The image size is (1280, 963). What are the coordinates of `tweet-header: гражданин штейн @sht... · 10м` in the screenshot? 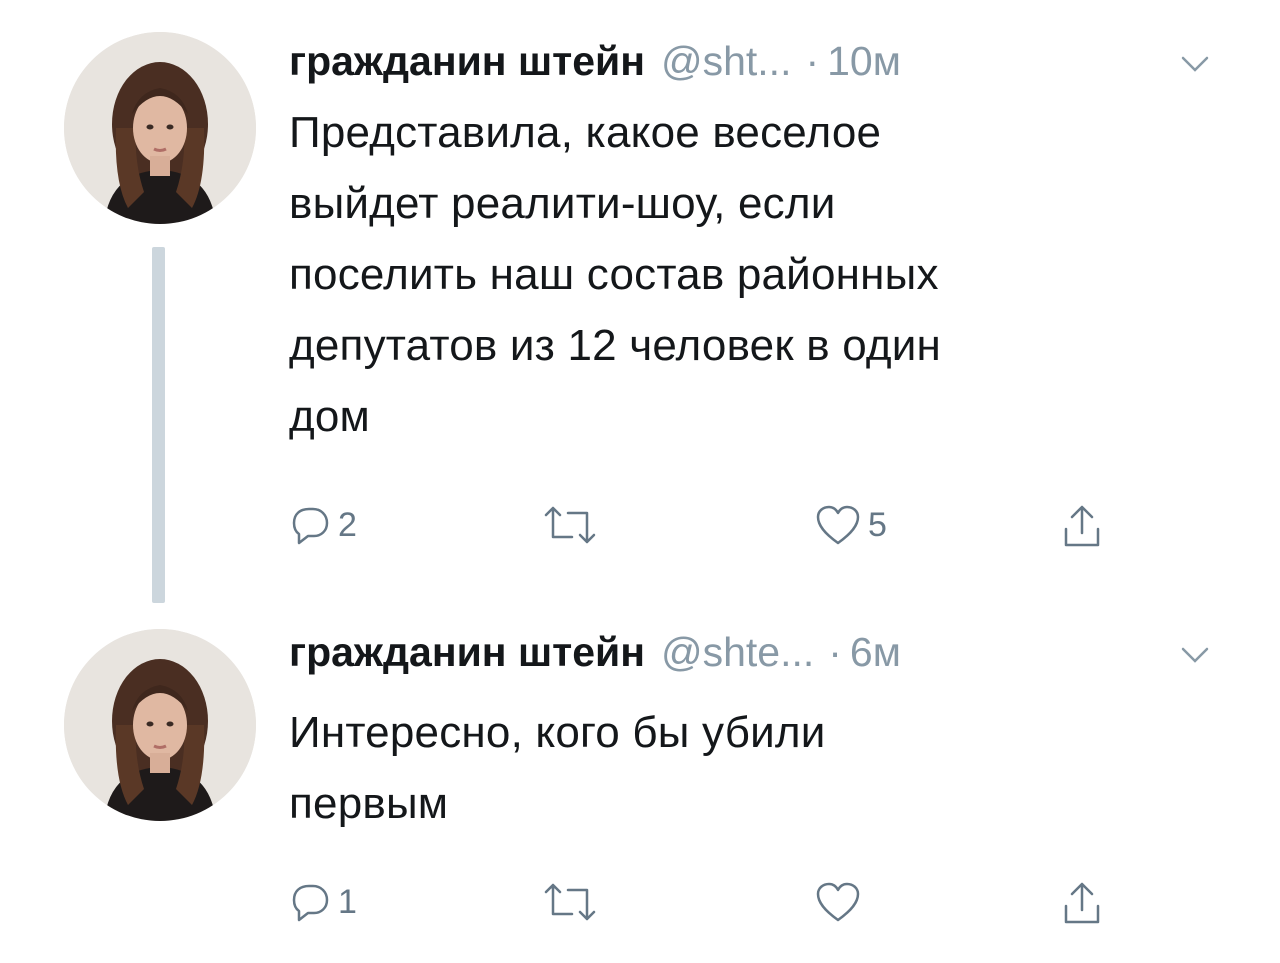 It's located at (595, 61).